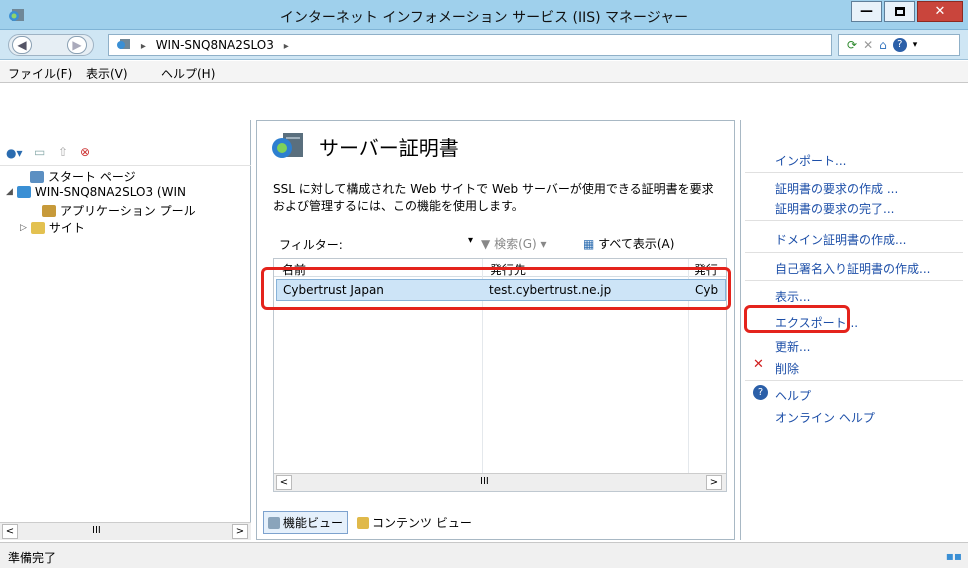 This screenshot has width=968, height=568. What do you see at coordinates (797, 319) in the screenshot?
I see `highlight-export-action` at bounding box center [797, 319].